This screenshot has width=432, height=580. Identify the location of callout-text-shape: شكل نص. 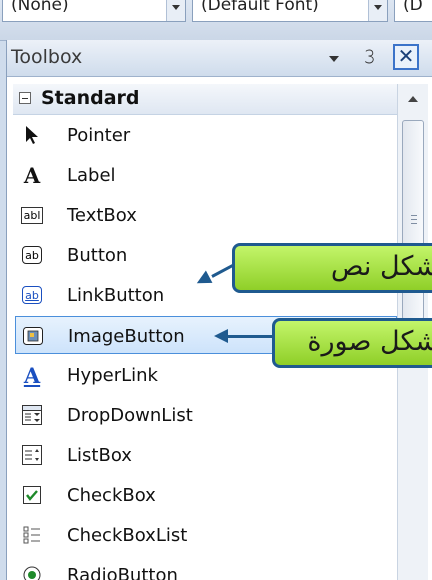
(332, 268).